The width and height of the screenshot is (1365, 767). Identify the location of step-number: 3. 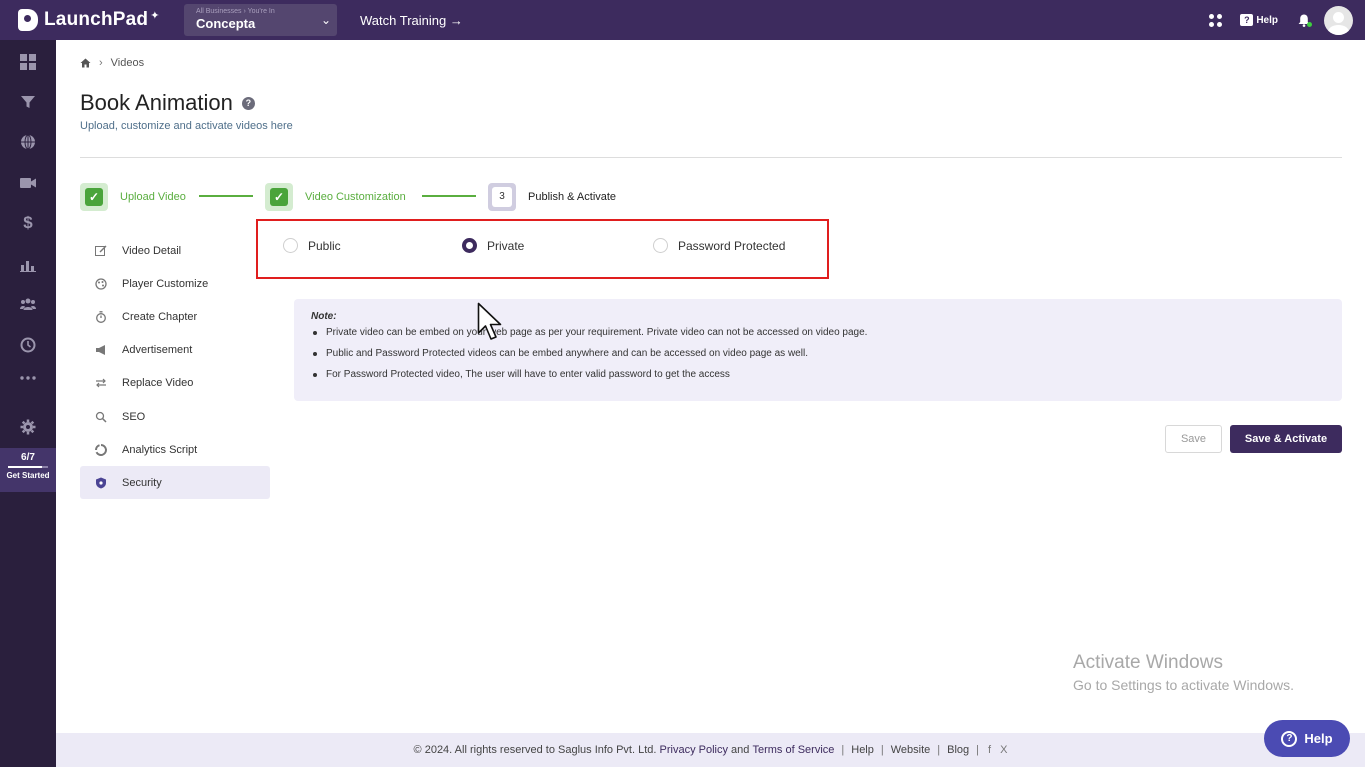
(502, 197).